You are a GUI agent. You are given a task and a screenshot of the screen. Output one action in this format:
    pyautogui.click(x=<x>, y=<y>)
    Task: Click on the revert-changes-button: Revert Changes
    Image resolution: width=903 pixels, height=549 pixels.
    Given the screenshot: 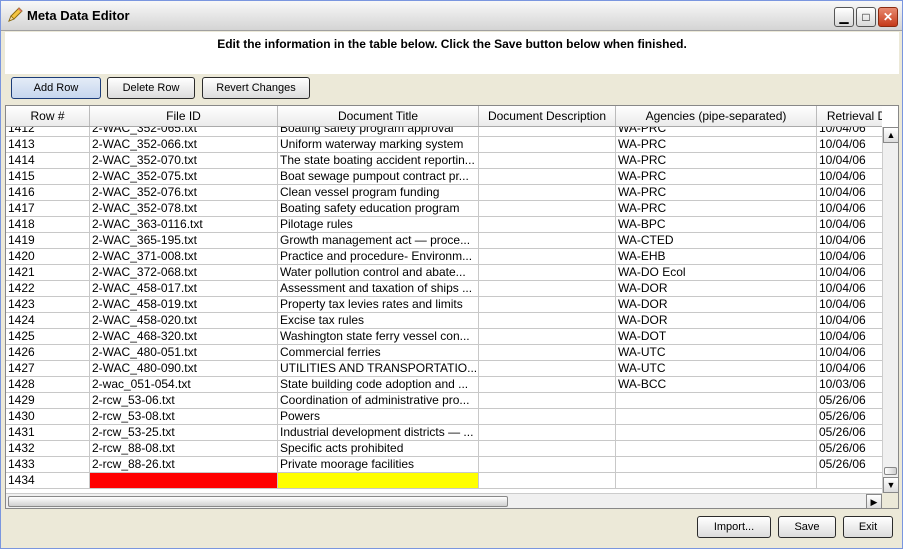 What is the action you would take?
    pyautogui.click(x=256, y=88)
    